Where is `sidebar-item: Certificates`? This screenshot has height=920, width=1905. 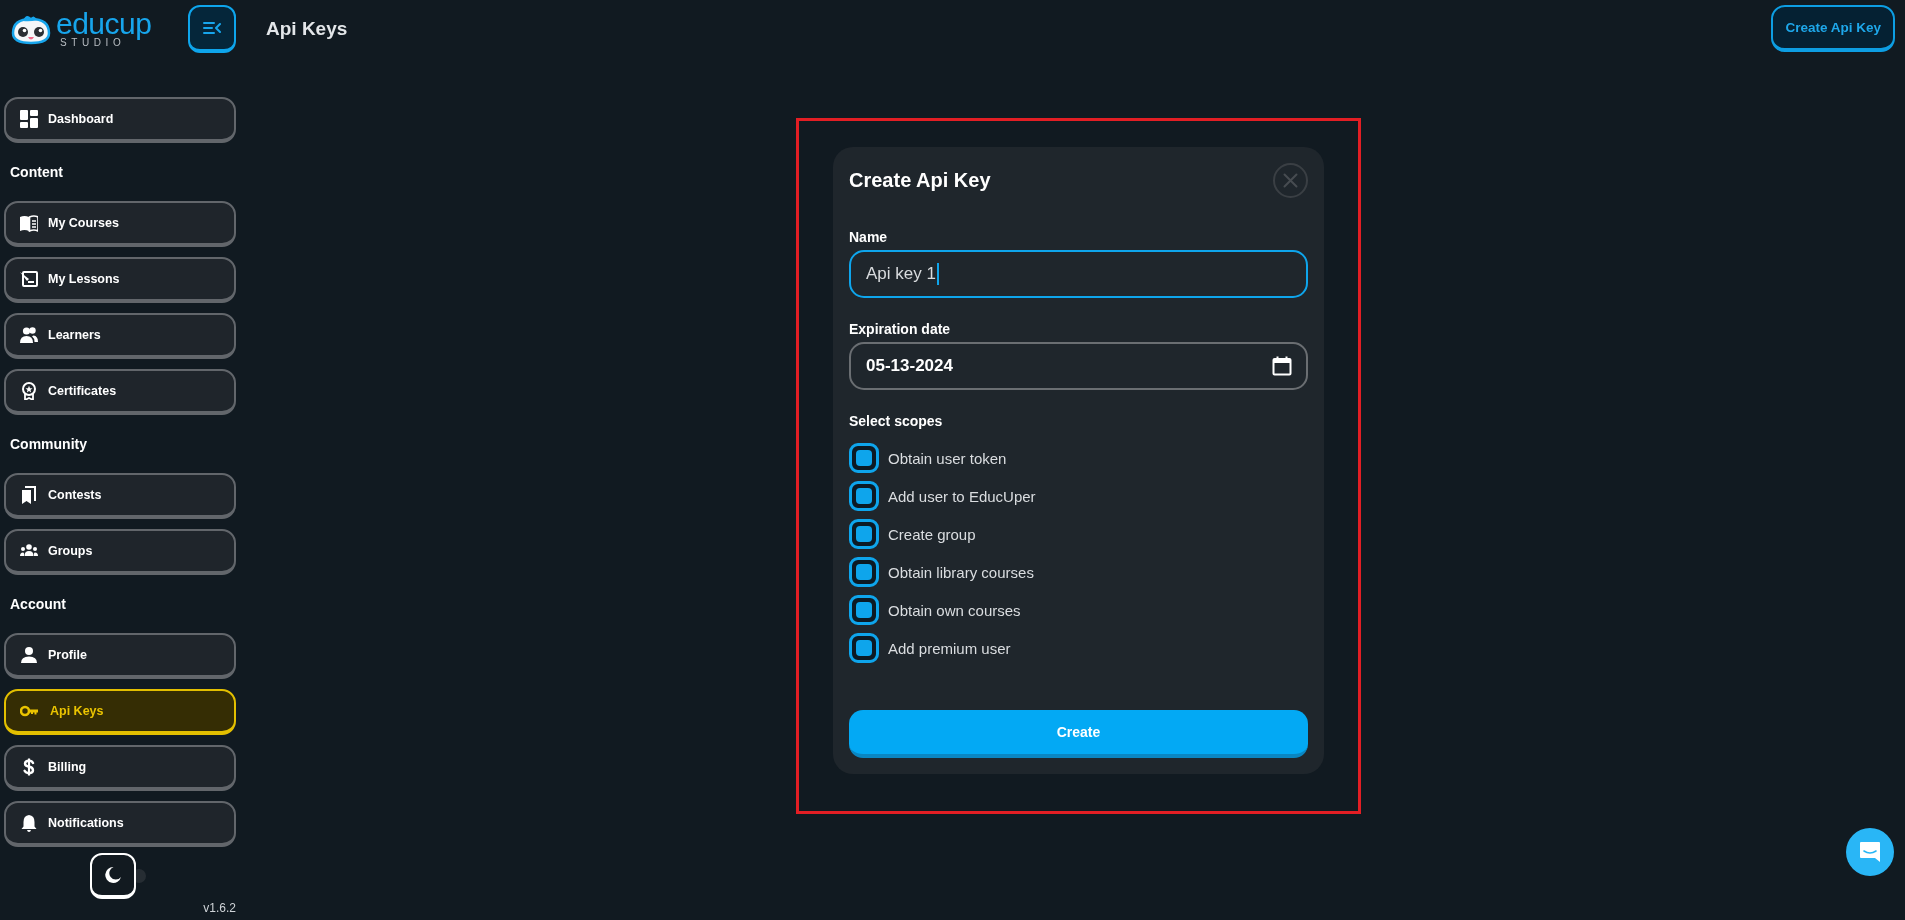
sidebar-item: Certificates is located at coordinates (120, 392).